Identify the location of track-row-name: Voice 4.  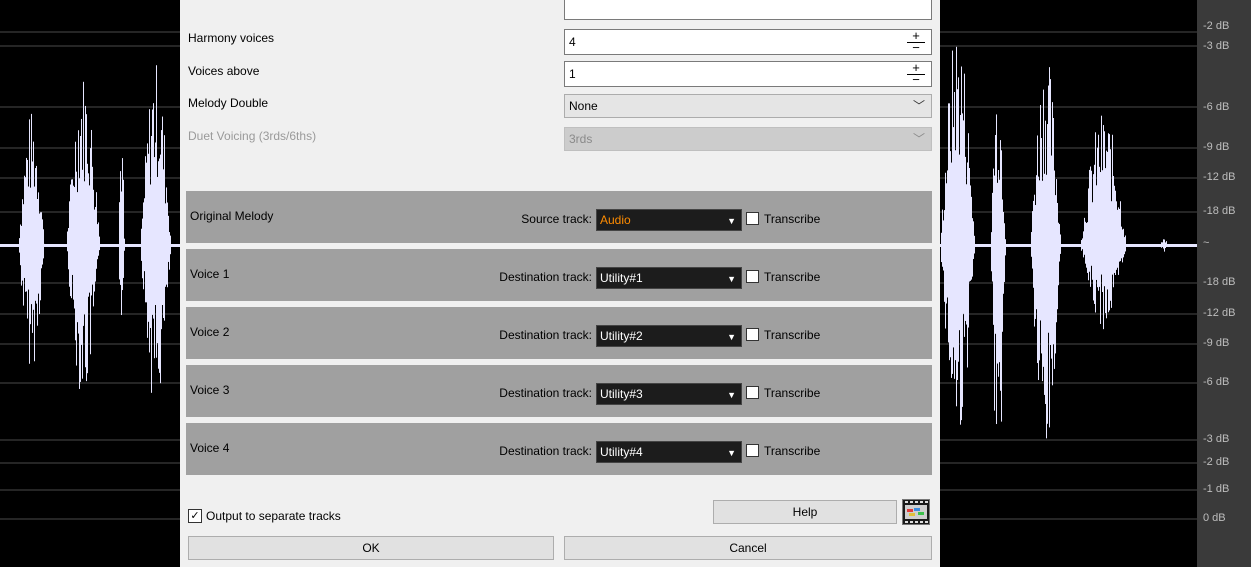
(210, 448).